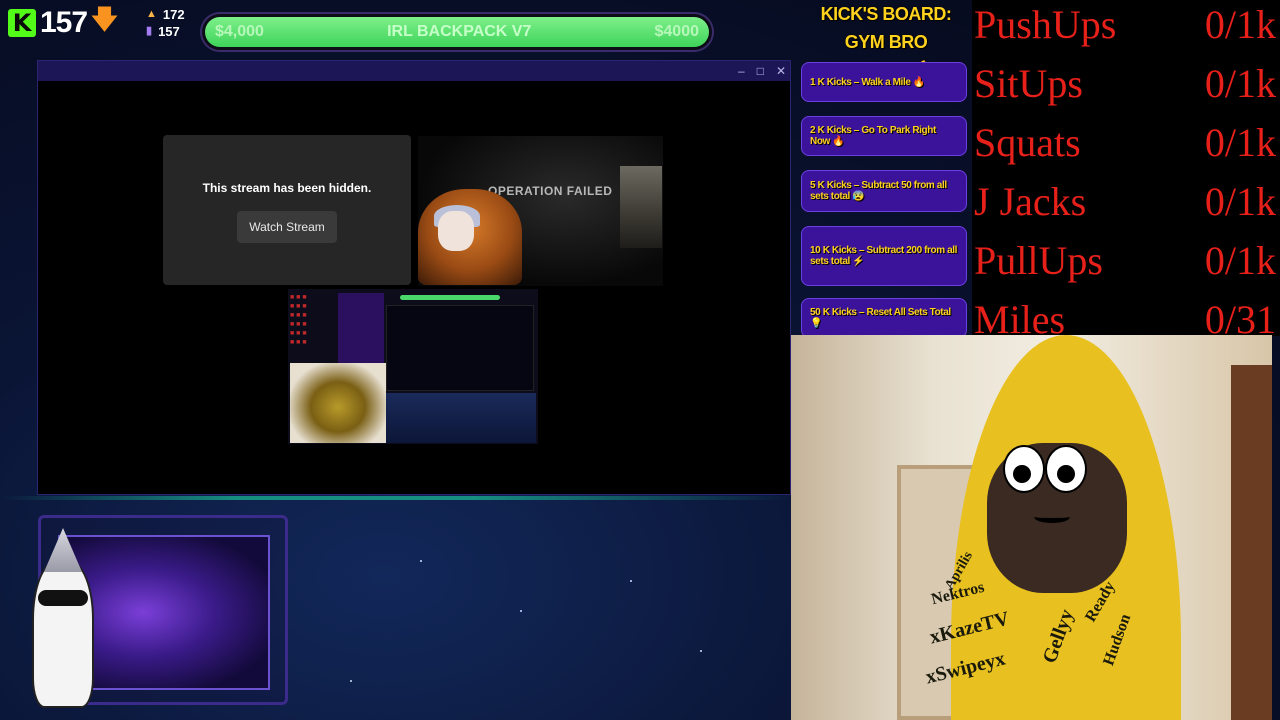  I want to click on close-button: ✕, so click(781, 71).